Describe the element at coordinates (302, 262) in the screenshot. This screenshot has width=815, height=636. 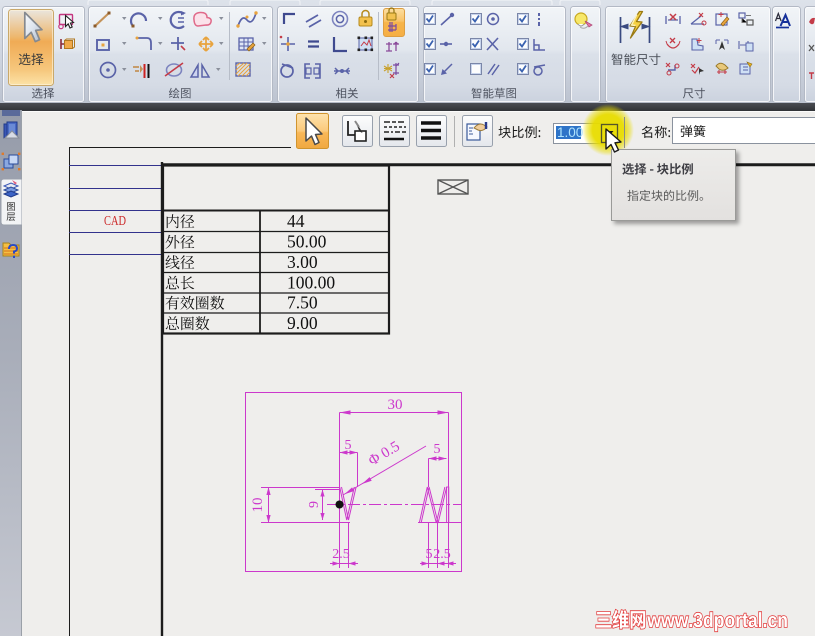
I see `svg-text: 3.00` at that location.